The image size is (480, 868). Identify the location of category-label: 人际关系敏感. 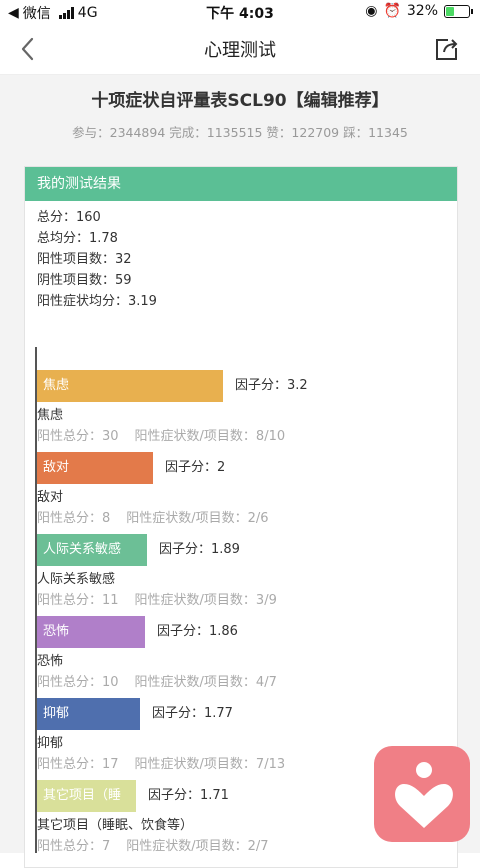
(76, 579).